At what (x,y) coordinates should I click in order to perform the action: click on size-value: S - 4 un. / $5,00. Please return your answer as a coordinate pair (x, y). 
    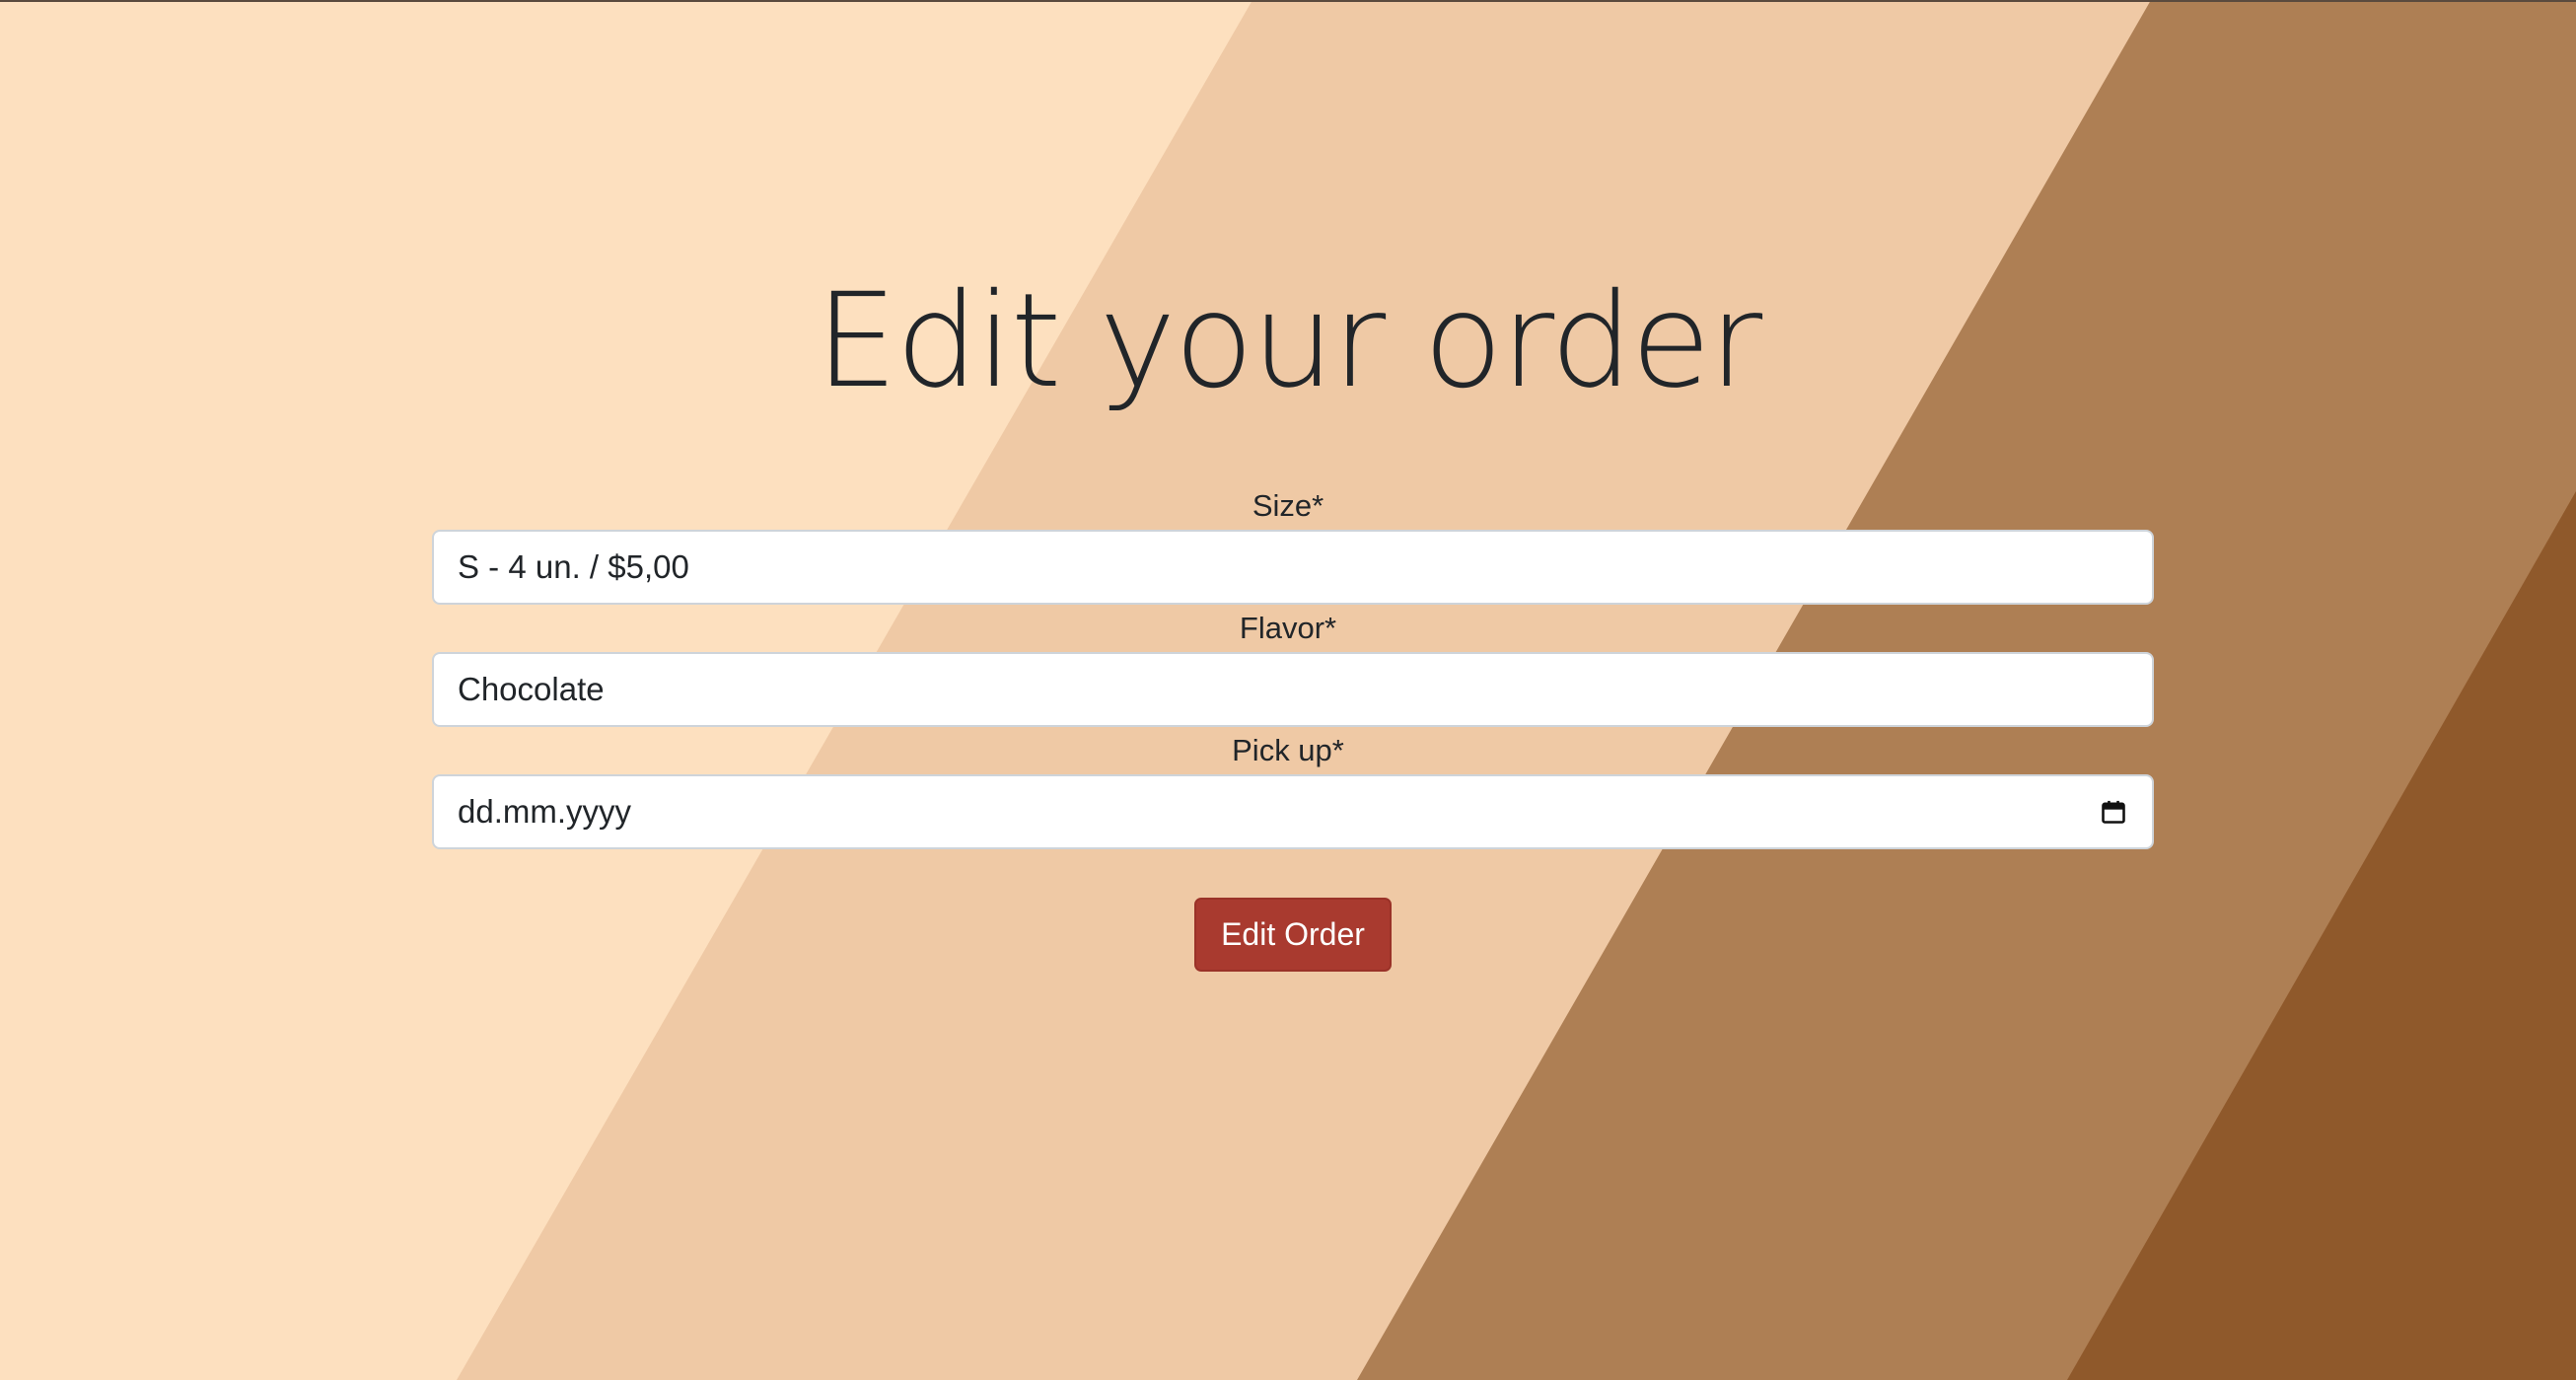
    Looking at the image, I should click on (573, 566).